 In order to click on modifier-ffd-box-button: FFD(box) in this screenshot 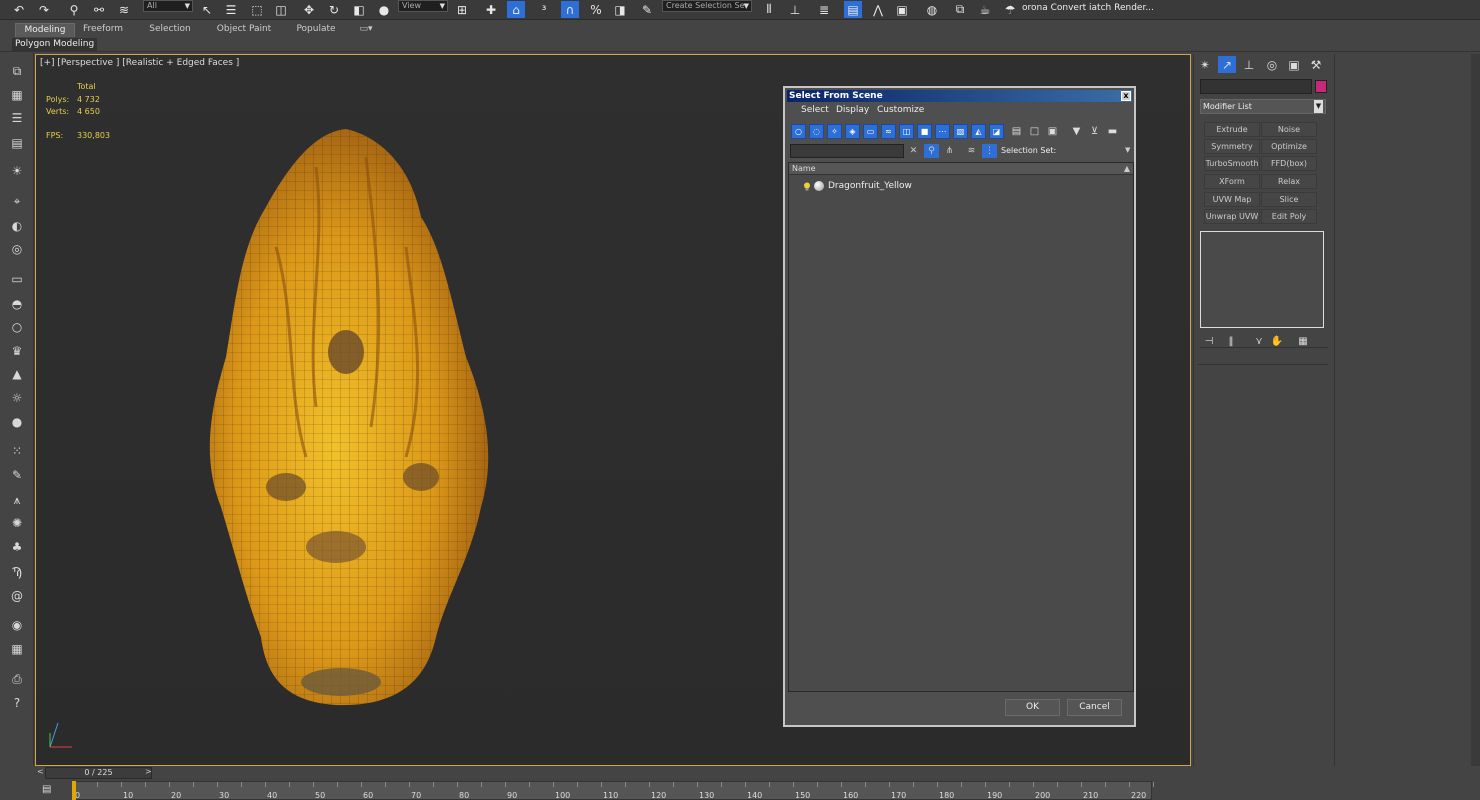, I will do `click(1289, 163)`.